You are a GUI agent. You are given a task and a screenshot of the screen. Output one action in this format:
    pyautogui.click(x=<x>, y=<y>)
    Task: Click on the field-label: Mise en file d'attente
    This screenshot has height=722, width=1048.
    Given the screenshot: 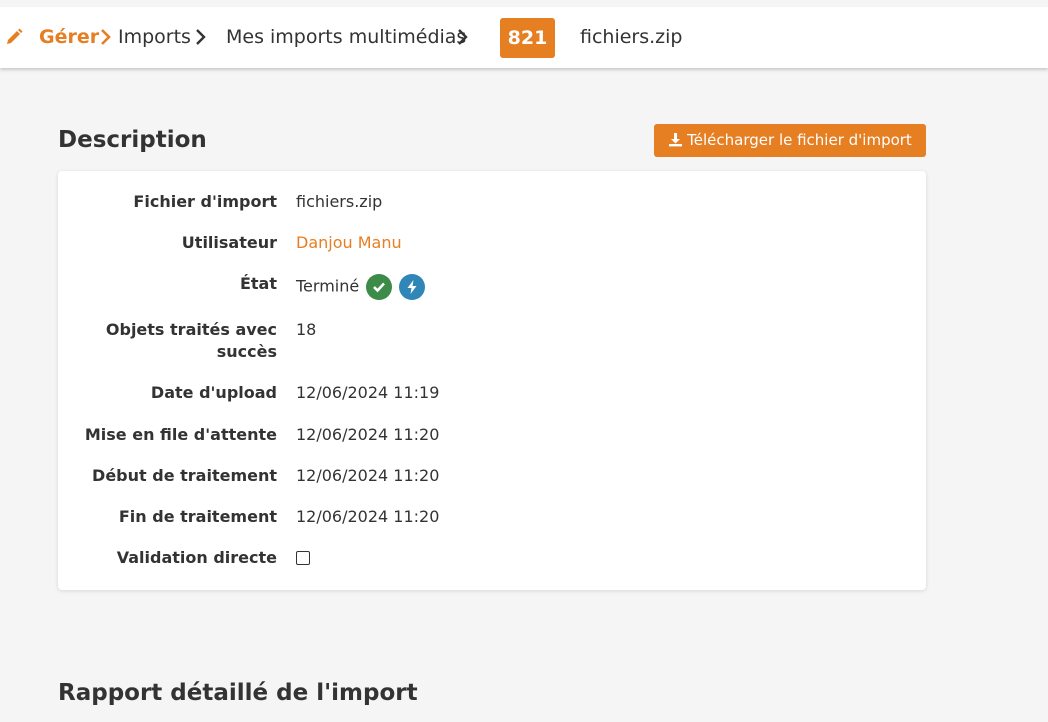 What is the action you would take?
    pyautogui.click(x=180, y=434)
    